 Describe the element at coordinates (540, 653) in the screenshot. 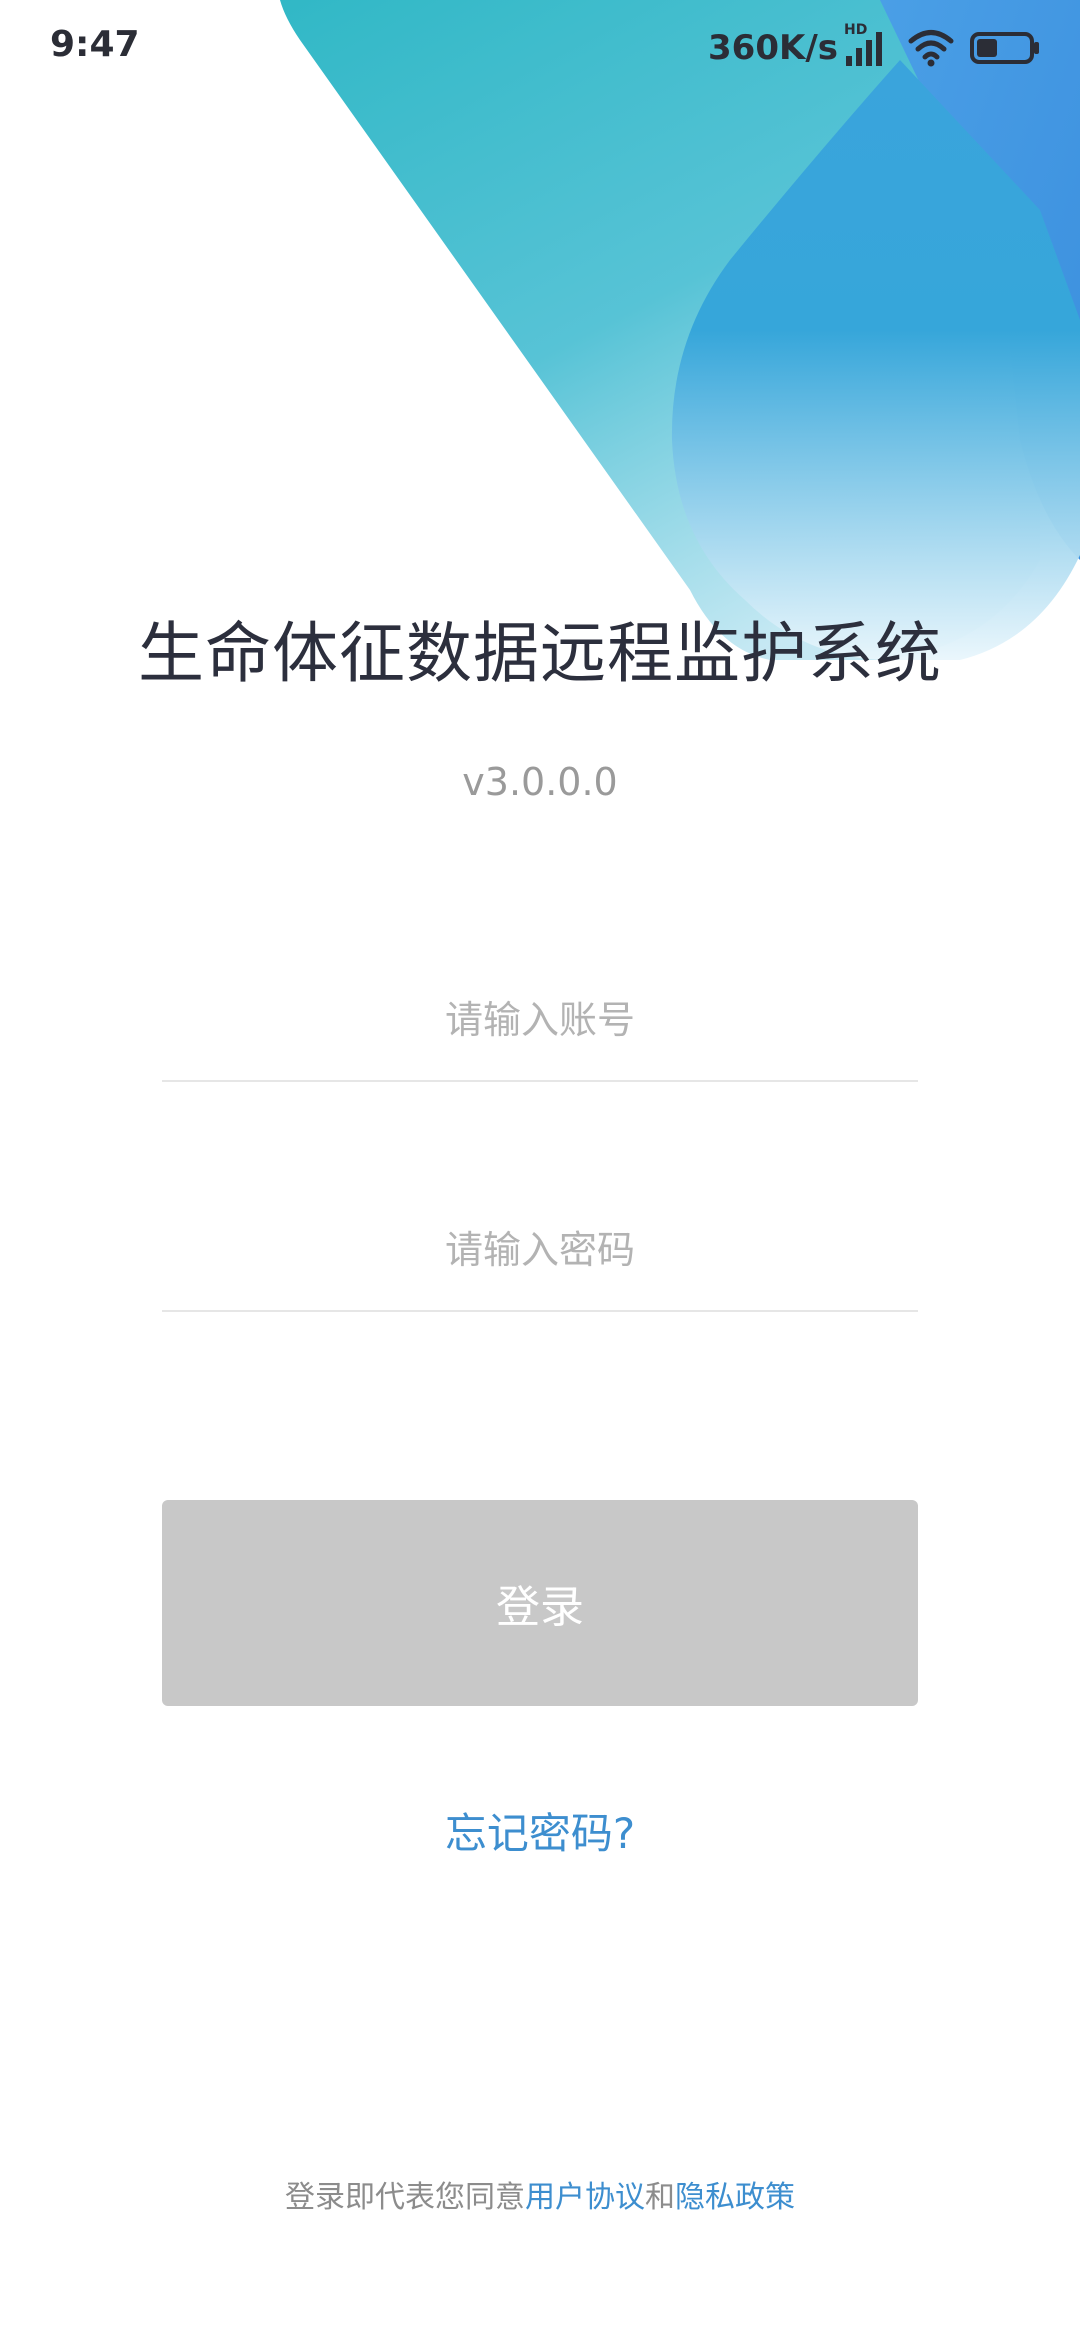

I see `app-title: 生命体征数据远程监护系统` at that location.